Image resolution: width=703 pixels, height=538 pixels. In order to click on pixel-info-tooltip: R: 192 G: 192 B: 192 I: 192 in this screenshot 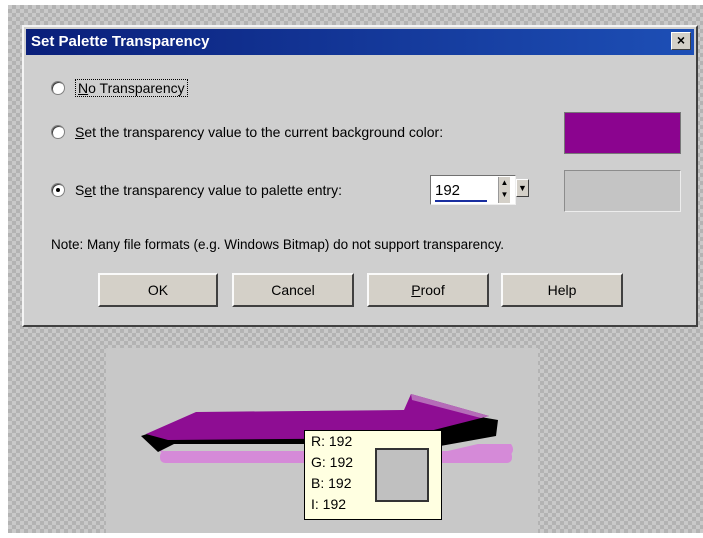, I will do `click(373, 475)`.